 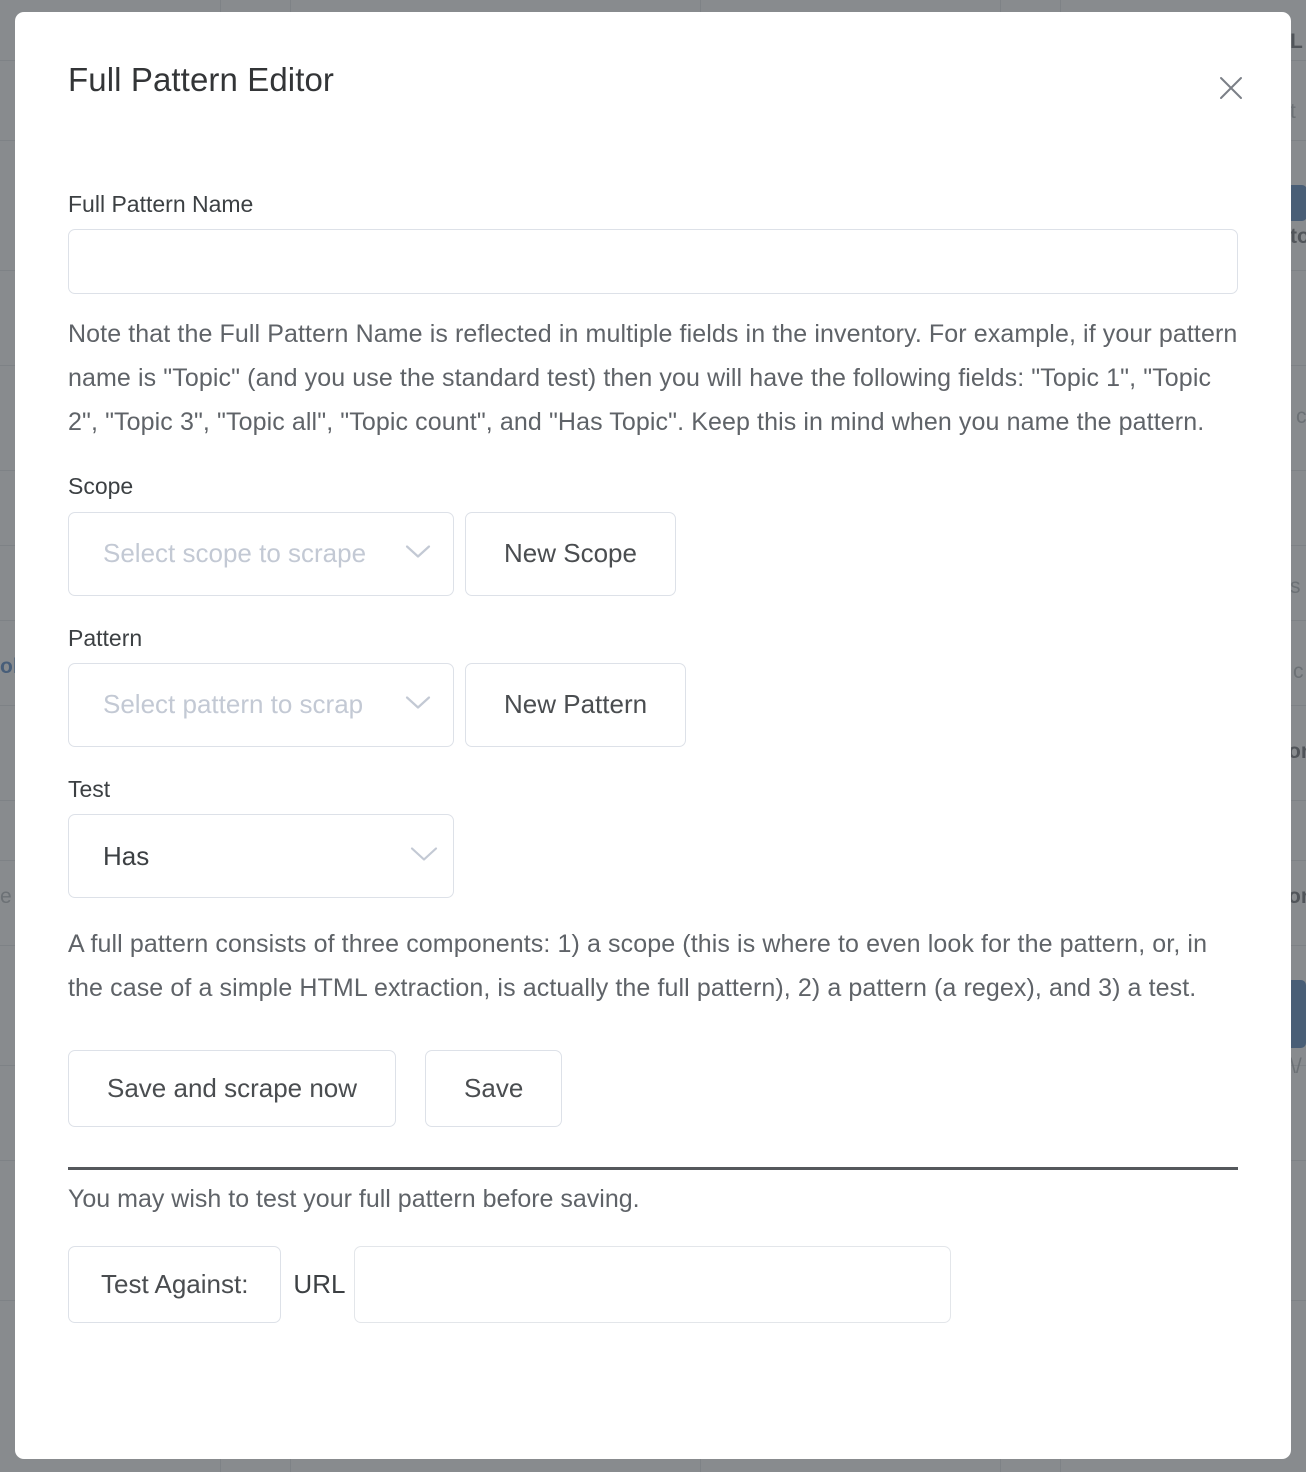 What do you see at coordinates (235, 553) in the screenshot?
I see `scope-select-value: Select scope to scrape` at bounding box center [235, 553].